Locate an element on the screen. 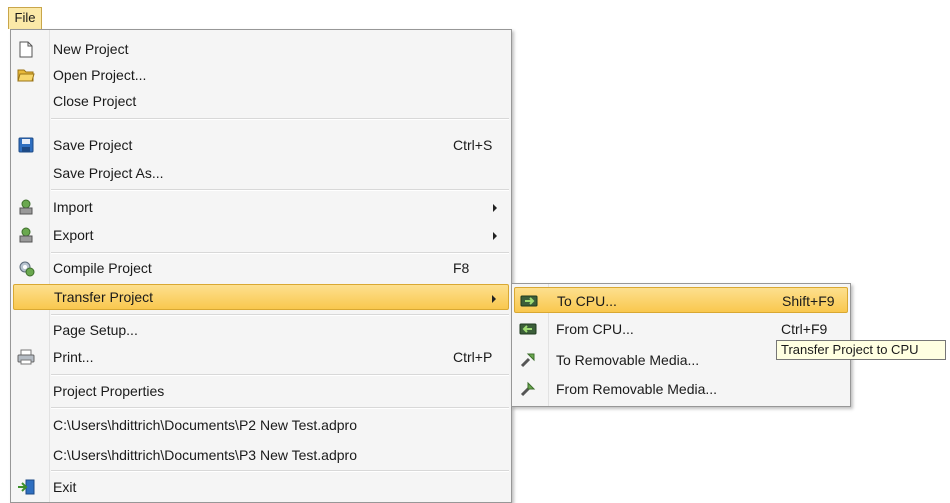  submenu-item-from-cpu: From CPU... Ctrl+F9 is located at coordinates (681, 329).